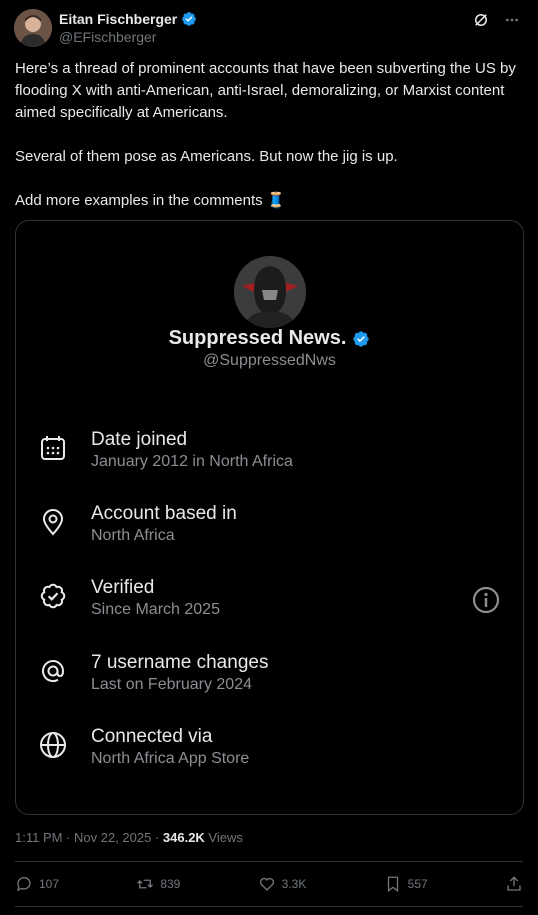 The image size is (538, 915). What do you see at coordinates (269, 677) in the screenshot?
I see `row-username-changes: 7 username changes Last on February 2024` at bounding box center [269, 677].